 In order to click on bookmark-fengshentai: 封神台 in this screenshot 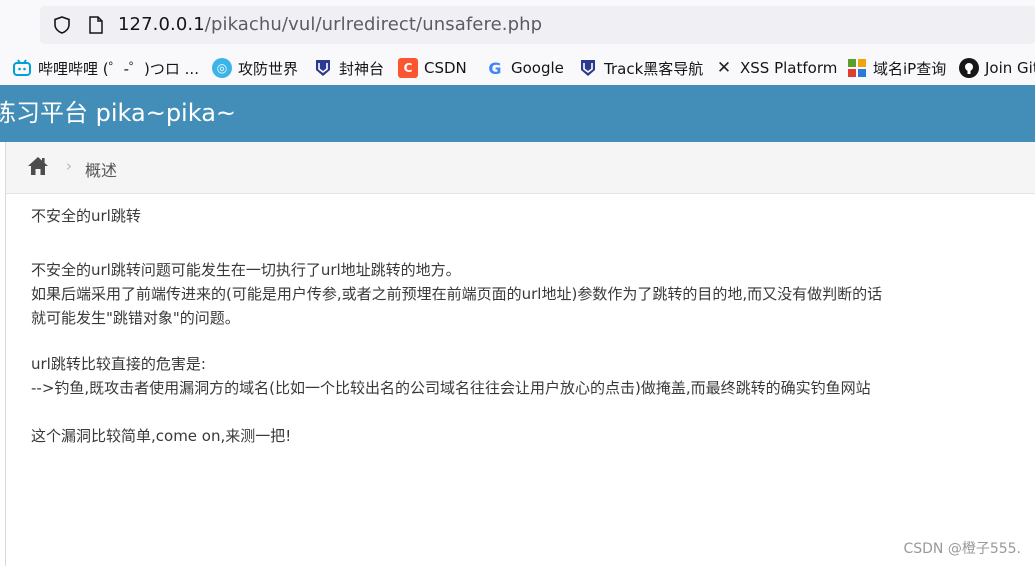, I will do `click(348, 68)`.